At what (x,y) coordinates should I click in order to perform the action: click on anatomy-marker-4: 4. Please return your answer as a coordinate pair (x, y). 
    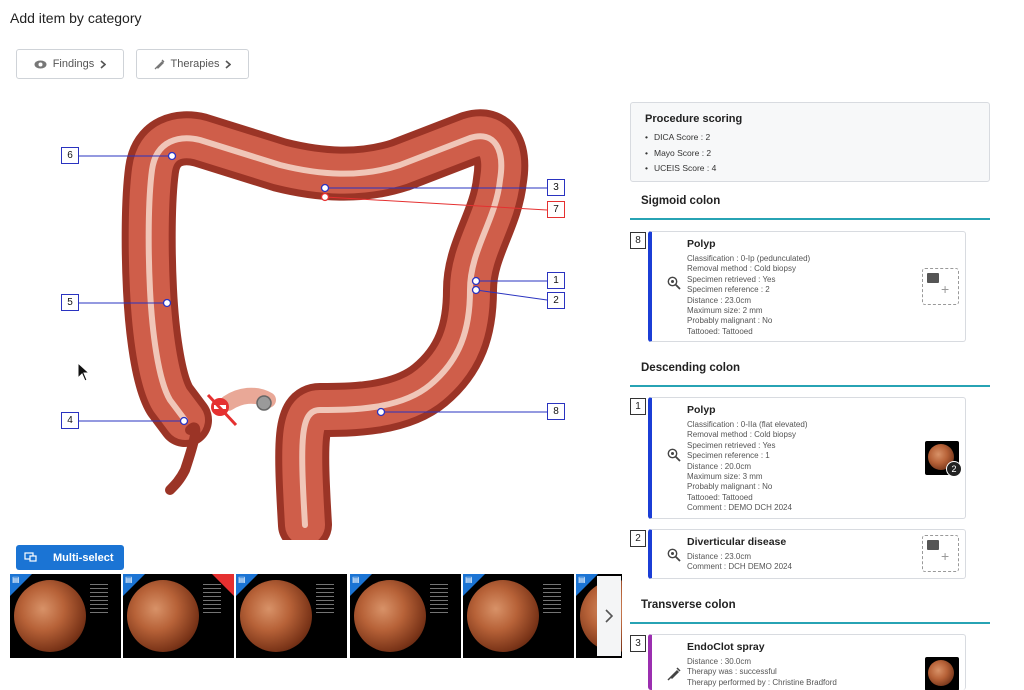
    Looking at the image, I should click on (70, 420).